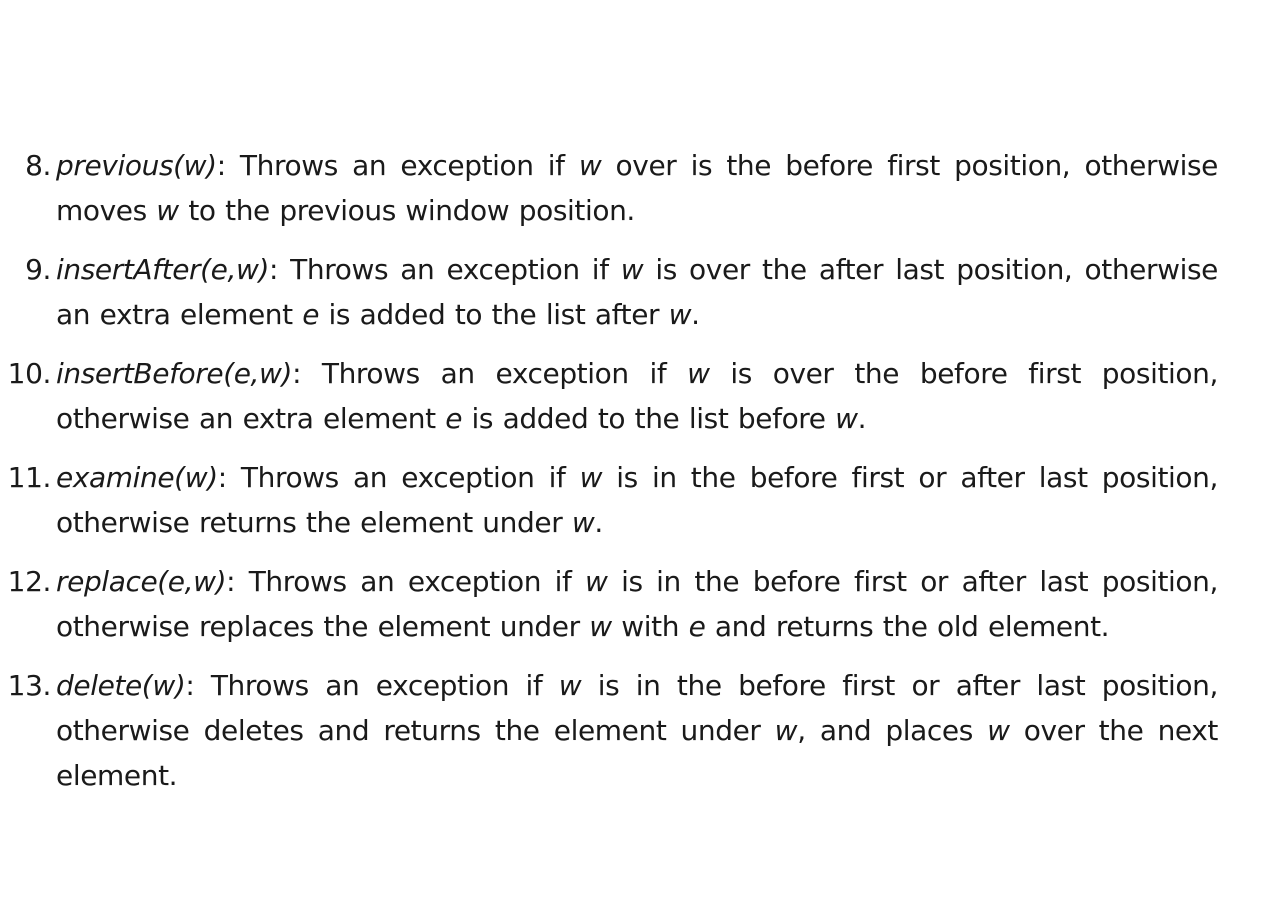 The width and height of the screenshot is (1284, 906). Describe the element at coordinates (136, 165) in the screenshot. I see `operation-name: previous(w)` at that location.